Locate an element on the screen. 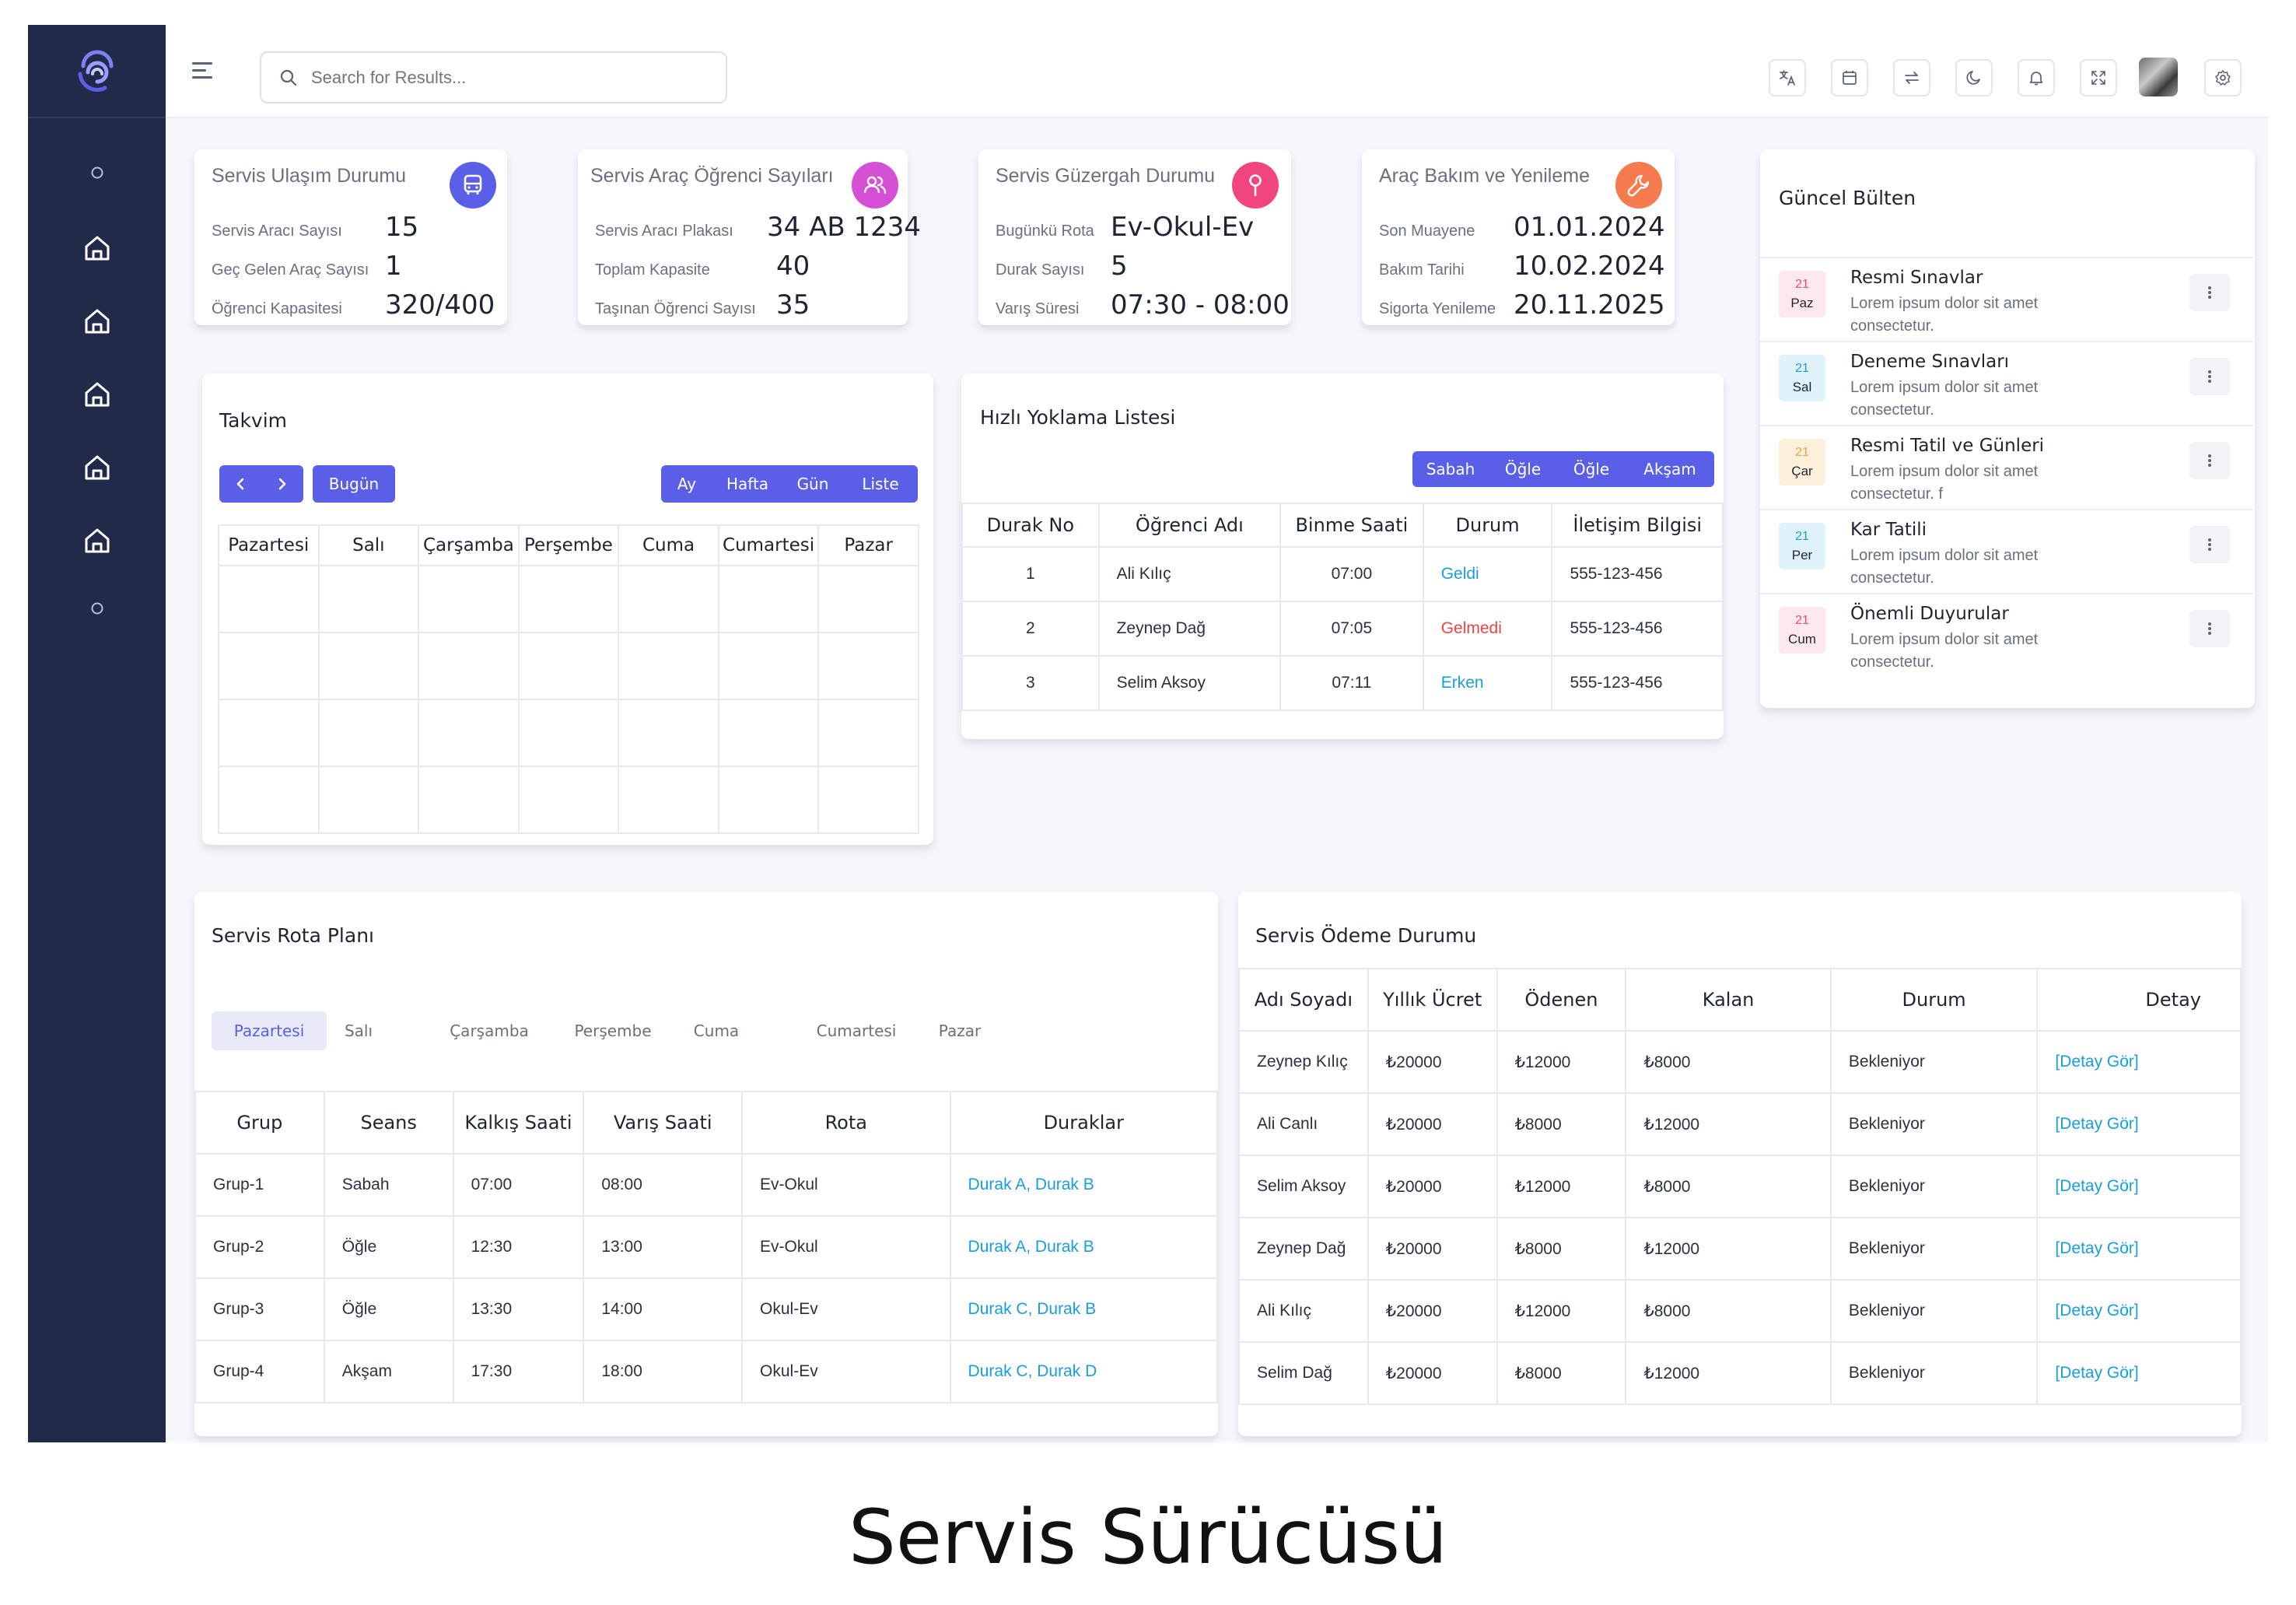  user-avatar is located at coordinates (2158, 77).